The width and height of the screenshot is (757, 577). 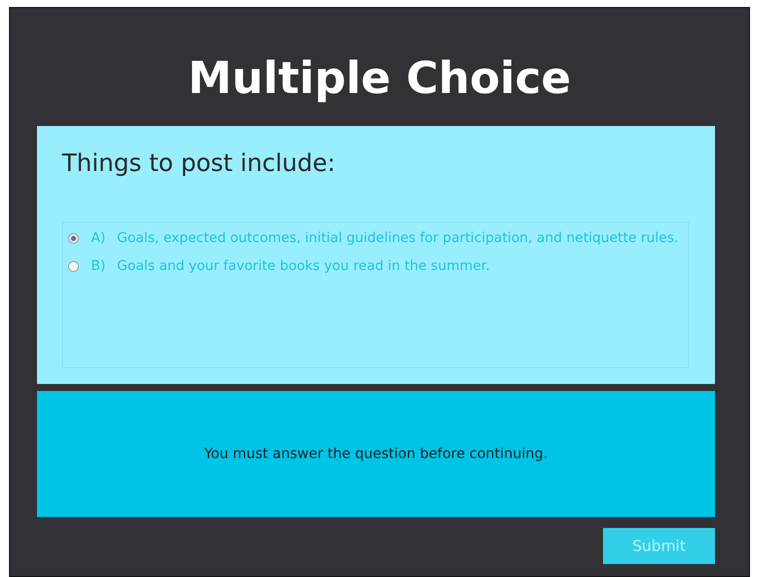 What do you see at coordinates (199, 163) in the screenshot?
I see `question-text: Things to post include:` at bounding box center [199, 163].